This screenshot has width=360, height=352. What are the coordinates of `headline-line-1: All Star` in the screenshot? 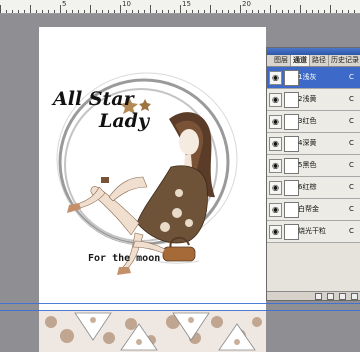 It's located at (93, 99).